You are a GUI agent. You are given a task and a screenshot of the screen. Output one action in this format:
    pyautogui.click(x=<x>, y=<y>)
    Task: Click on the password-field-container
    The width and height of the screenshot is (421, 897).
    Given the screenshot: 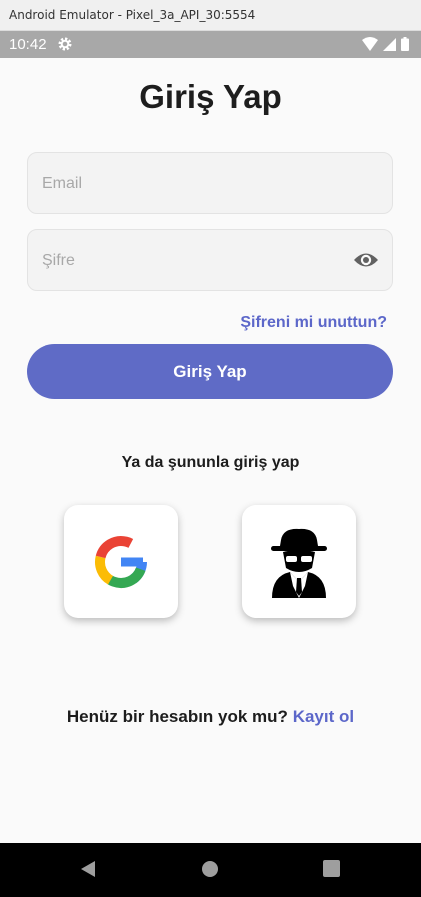 What is the action you would take?
    pyautogui.click(x=210, y=260)
    